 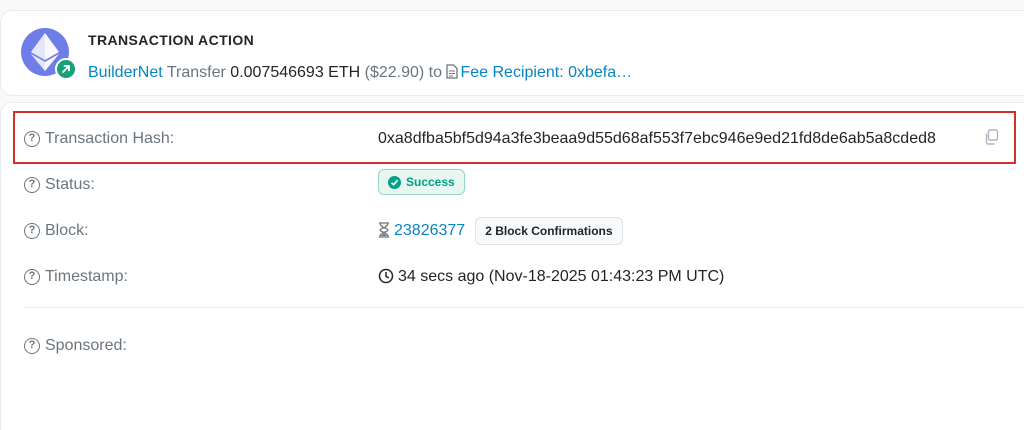 What do you see at coordinates (384, 231) in the screenshot?
I see `hourglass-icon` at bounding box center [384, 231].